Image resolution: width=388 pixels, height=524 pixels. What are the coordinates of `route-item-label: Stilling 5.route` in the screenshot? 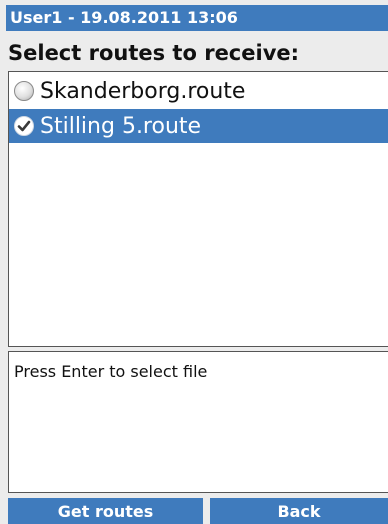 It's located at (121, 126).